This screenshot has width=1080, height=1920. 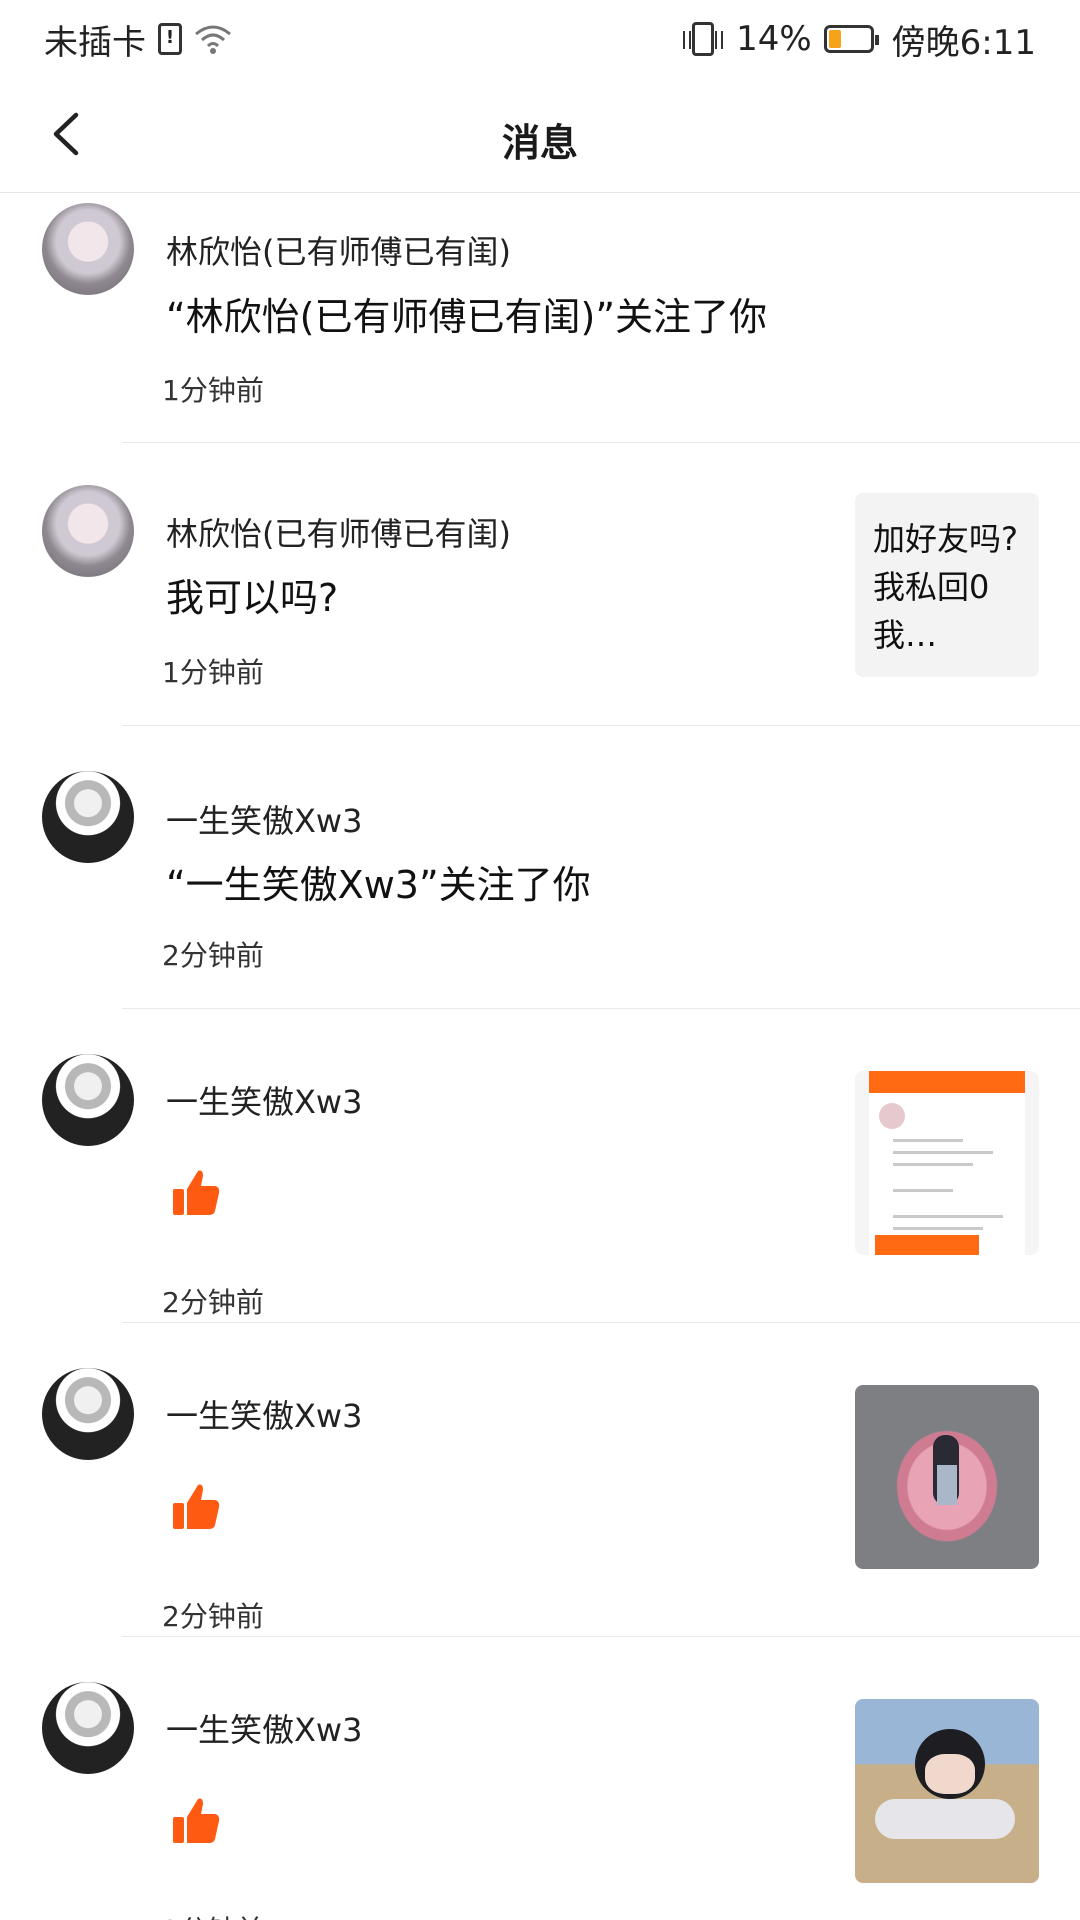 I want to click on top-bar: 消息, so click(x=540, y=135).